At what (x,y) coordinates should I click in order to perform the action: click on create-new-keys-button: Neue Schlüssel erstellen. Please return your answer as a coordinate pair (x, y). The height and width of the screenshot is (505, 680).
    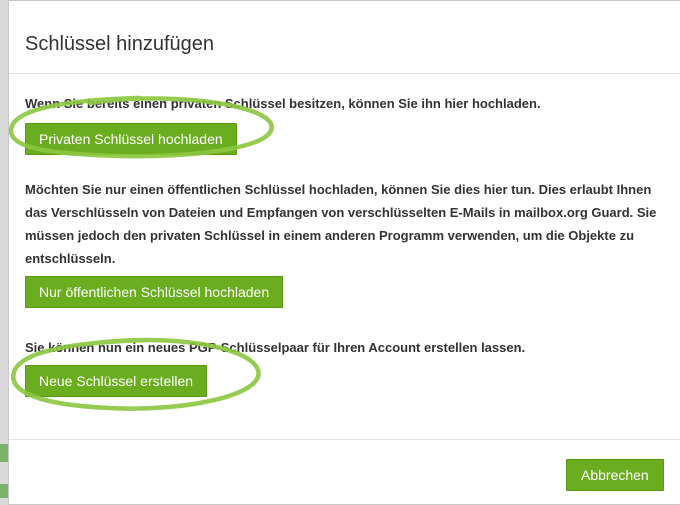
    Looking at the image, I should click on (116, 381).